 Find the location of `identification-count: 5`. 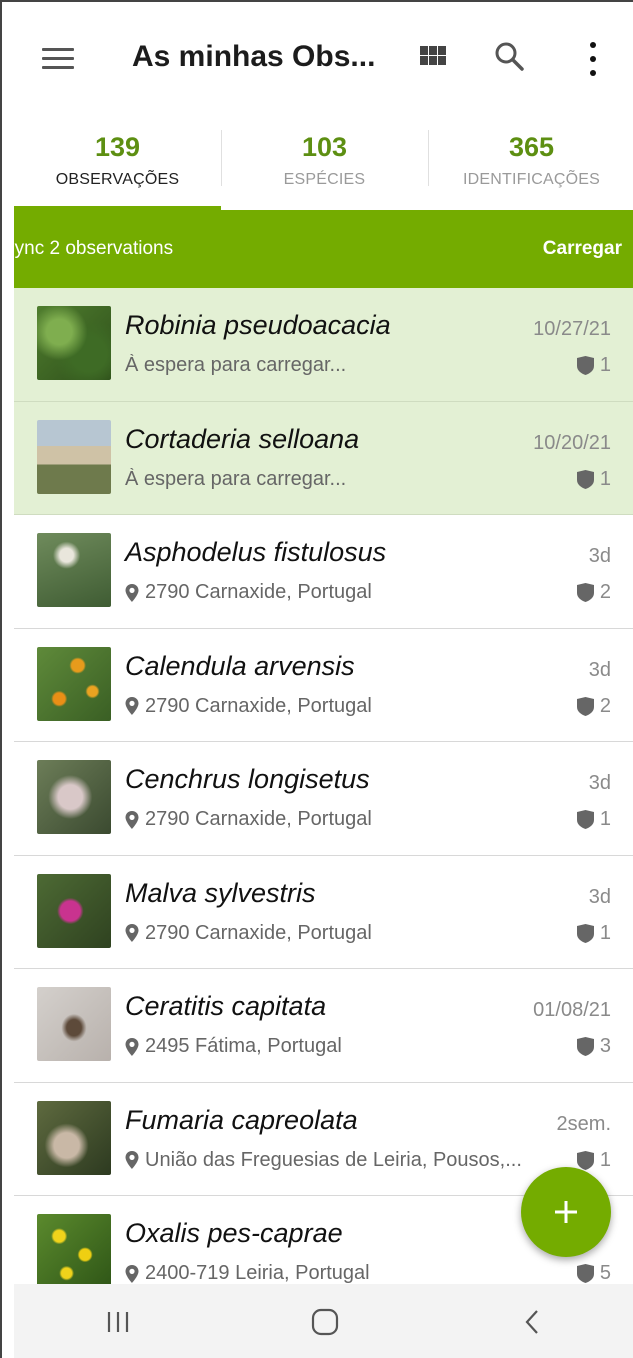

identification-count: 5 is located at coordinates (593, 1273).